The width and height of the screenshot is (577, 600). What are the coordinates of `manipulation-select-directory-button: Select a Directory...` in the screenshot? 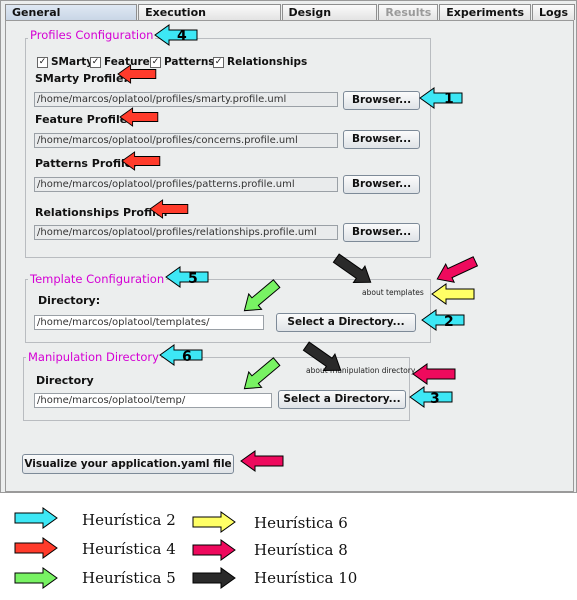 It's located at (342, 399).